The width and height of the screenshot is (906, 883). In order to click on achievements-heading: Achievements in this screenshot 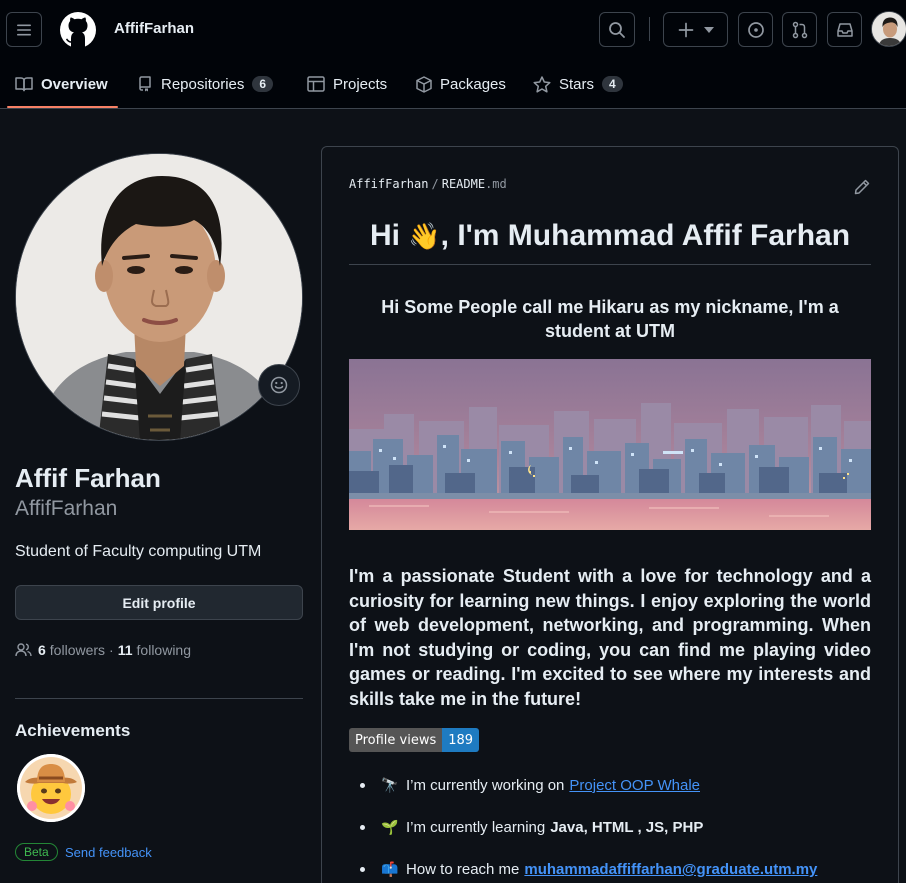, I will do `click(73, 730)`.